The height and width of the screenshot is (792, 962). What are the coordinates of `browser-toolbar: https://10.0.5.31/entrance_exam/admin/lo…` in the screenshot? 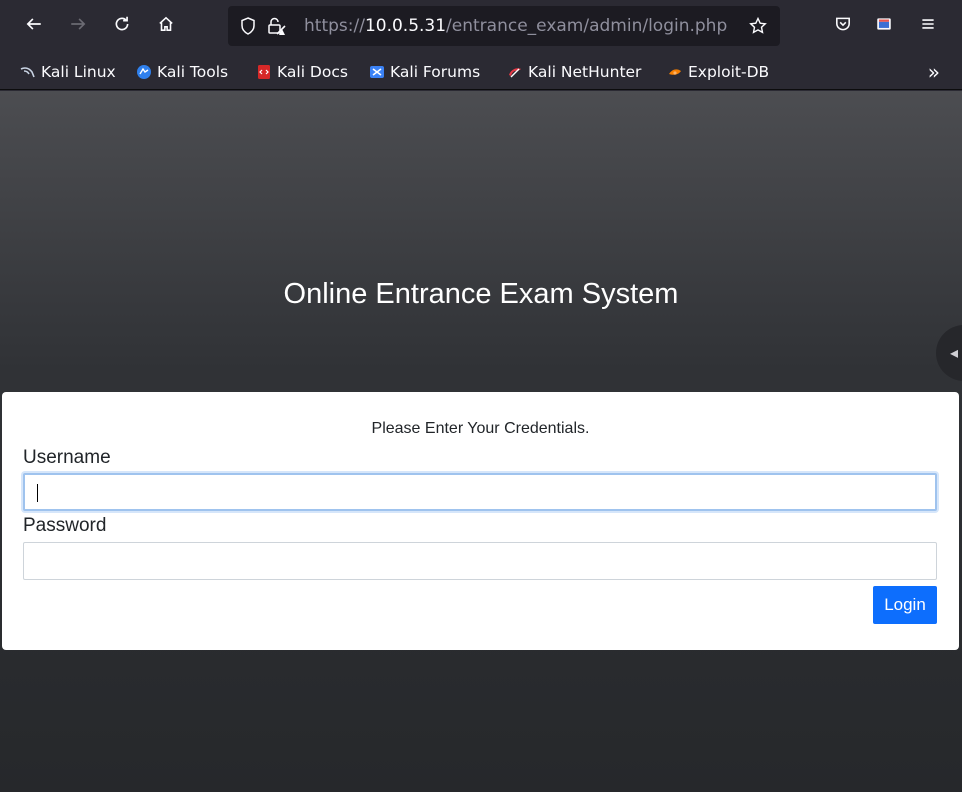 It's located at (481, 27).